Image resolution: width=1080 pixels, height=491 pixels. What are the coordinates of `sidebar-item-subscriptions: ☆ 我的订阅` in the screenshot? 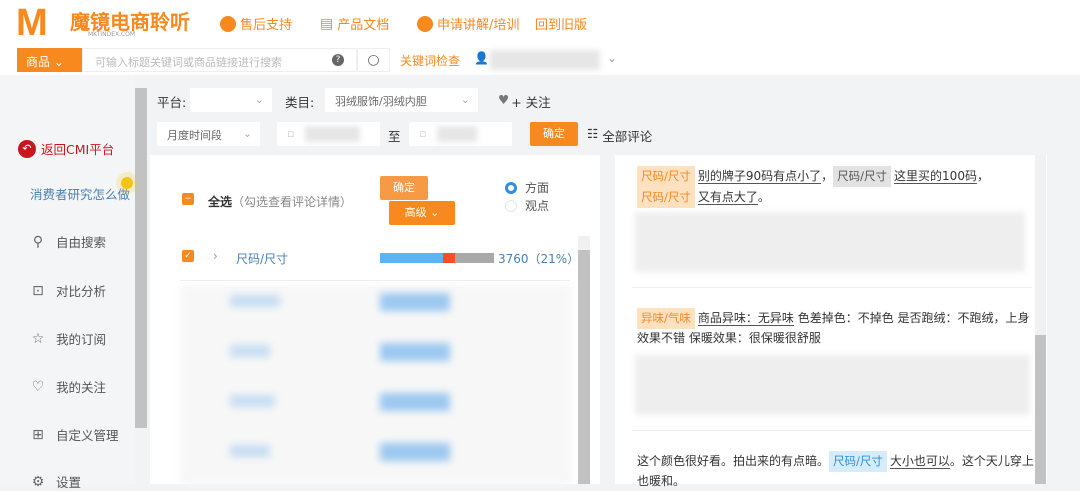 It's located at (68, 338).